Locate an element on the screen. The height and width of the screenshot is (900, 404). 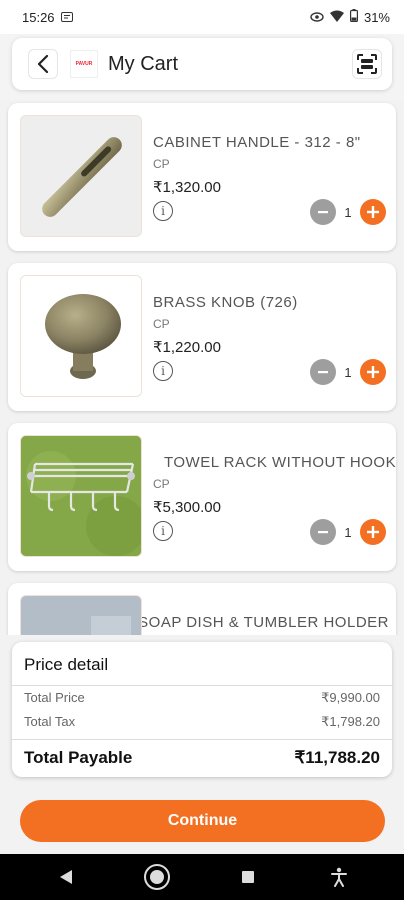
product-image-cabinet-handle is located at coordinates (81, 176).